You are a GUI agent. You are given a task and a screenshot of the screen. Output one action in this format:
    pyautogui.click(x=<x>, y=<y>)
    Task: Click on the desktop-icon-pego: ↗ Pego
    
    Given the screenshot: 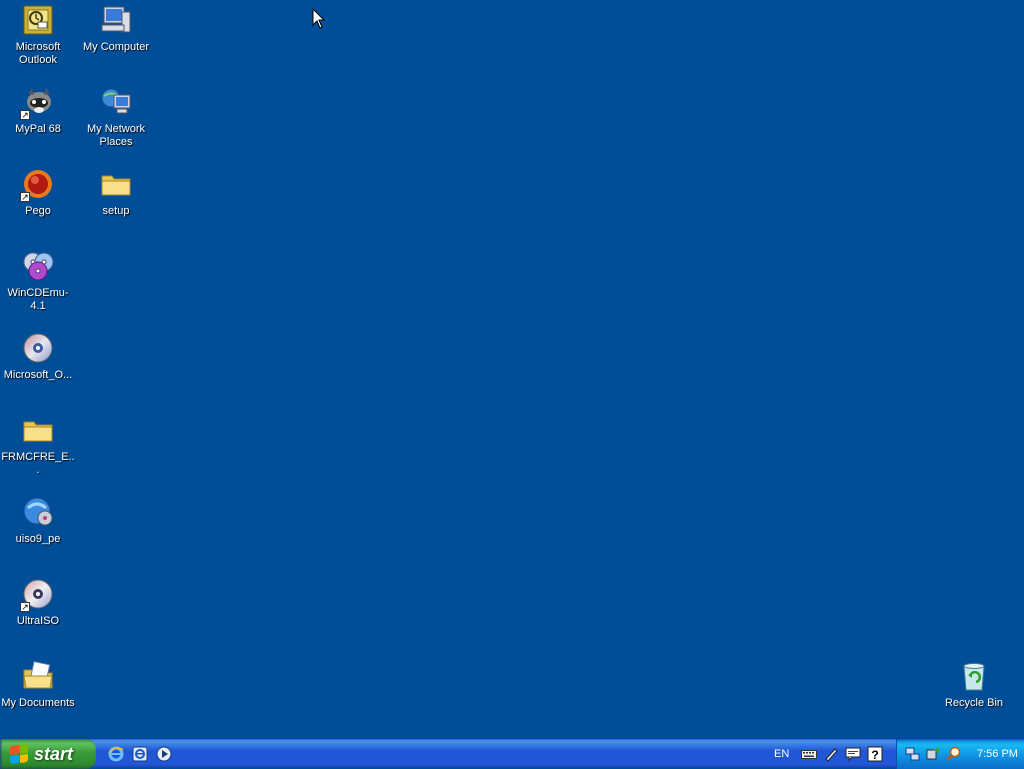 What is the action you would take?
    pyautogui.click(x=38, y=203)
    